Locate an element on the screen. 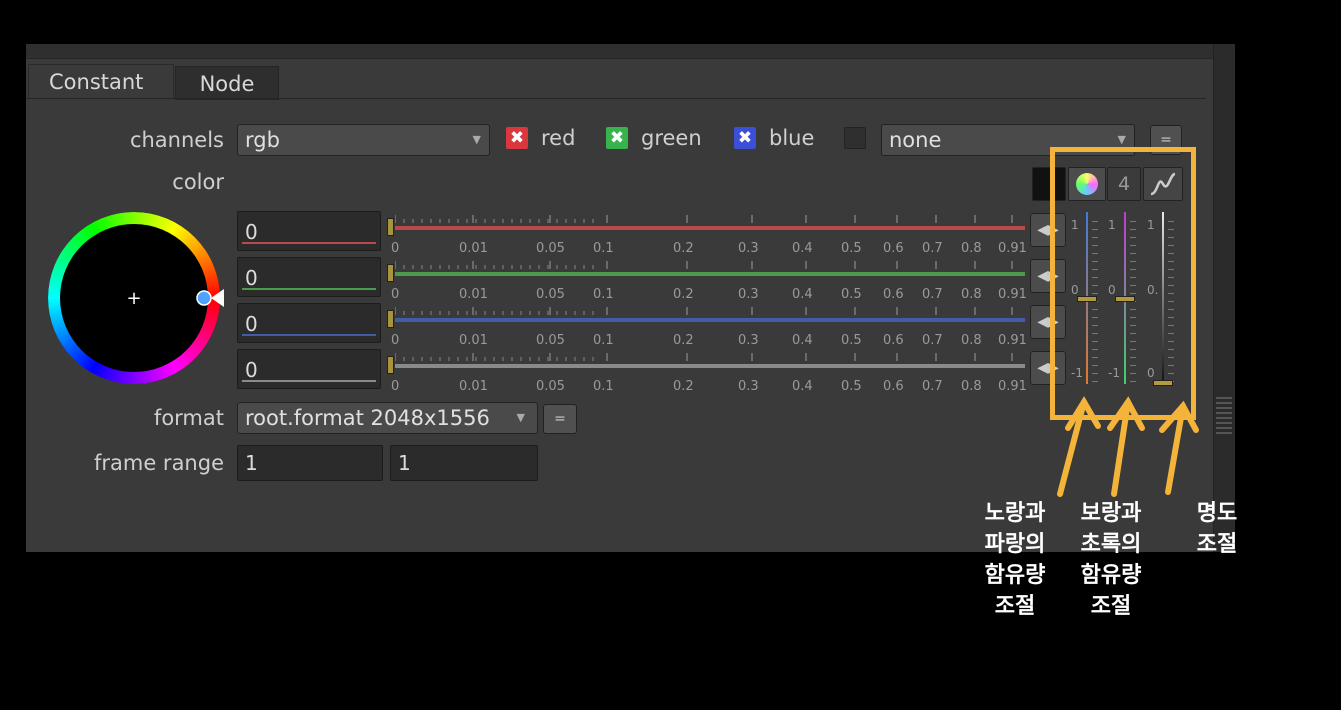  wheel-hue-handle is located at coordinates (204, 298).